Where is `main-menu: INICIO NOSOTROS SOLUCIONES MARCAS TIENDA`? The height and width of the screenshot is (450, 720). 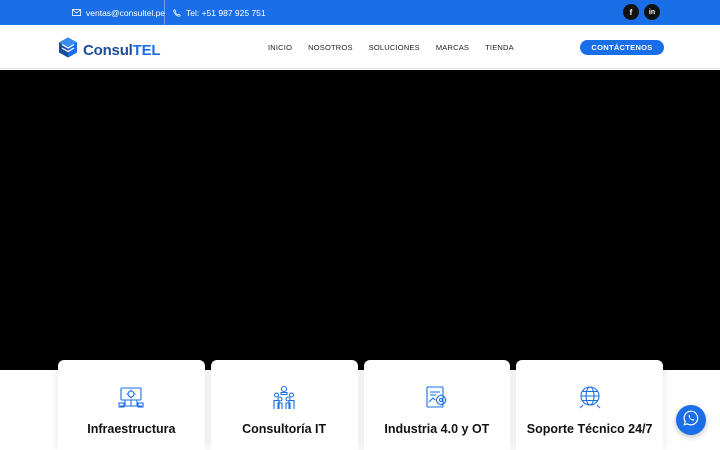 main-menu: INICIO NOSOTROS SOLUCIONES MARCAS TIENDA is located at coordinates (391, 47).